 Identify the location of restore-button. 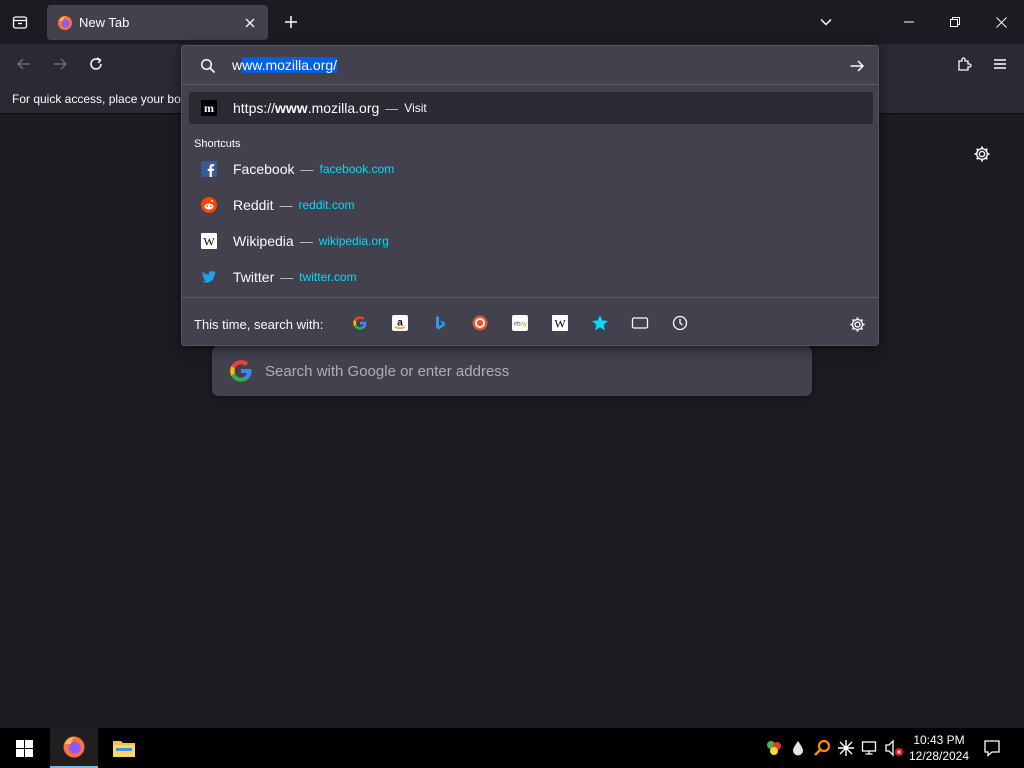
(955, 22).